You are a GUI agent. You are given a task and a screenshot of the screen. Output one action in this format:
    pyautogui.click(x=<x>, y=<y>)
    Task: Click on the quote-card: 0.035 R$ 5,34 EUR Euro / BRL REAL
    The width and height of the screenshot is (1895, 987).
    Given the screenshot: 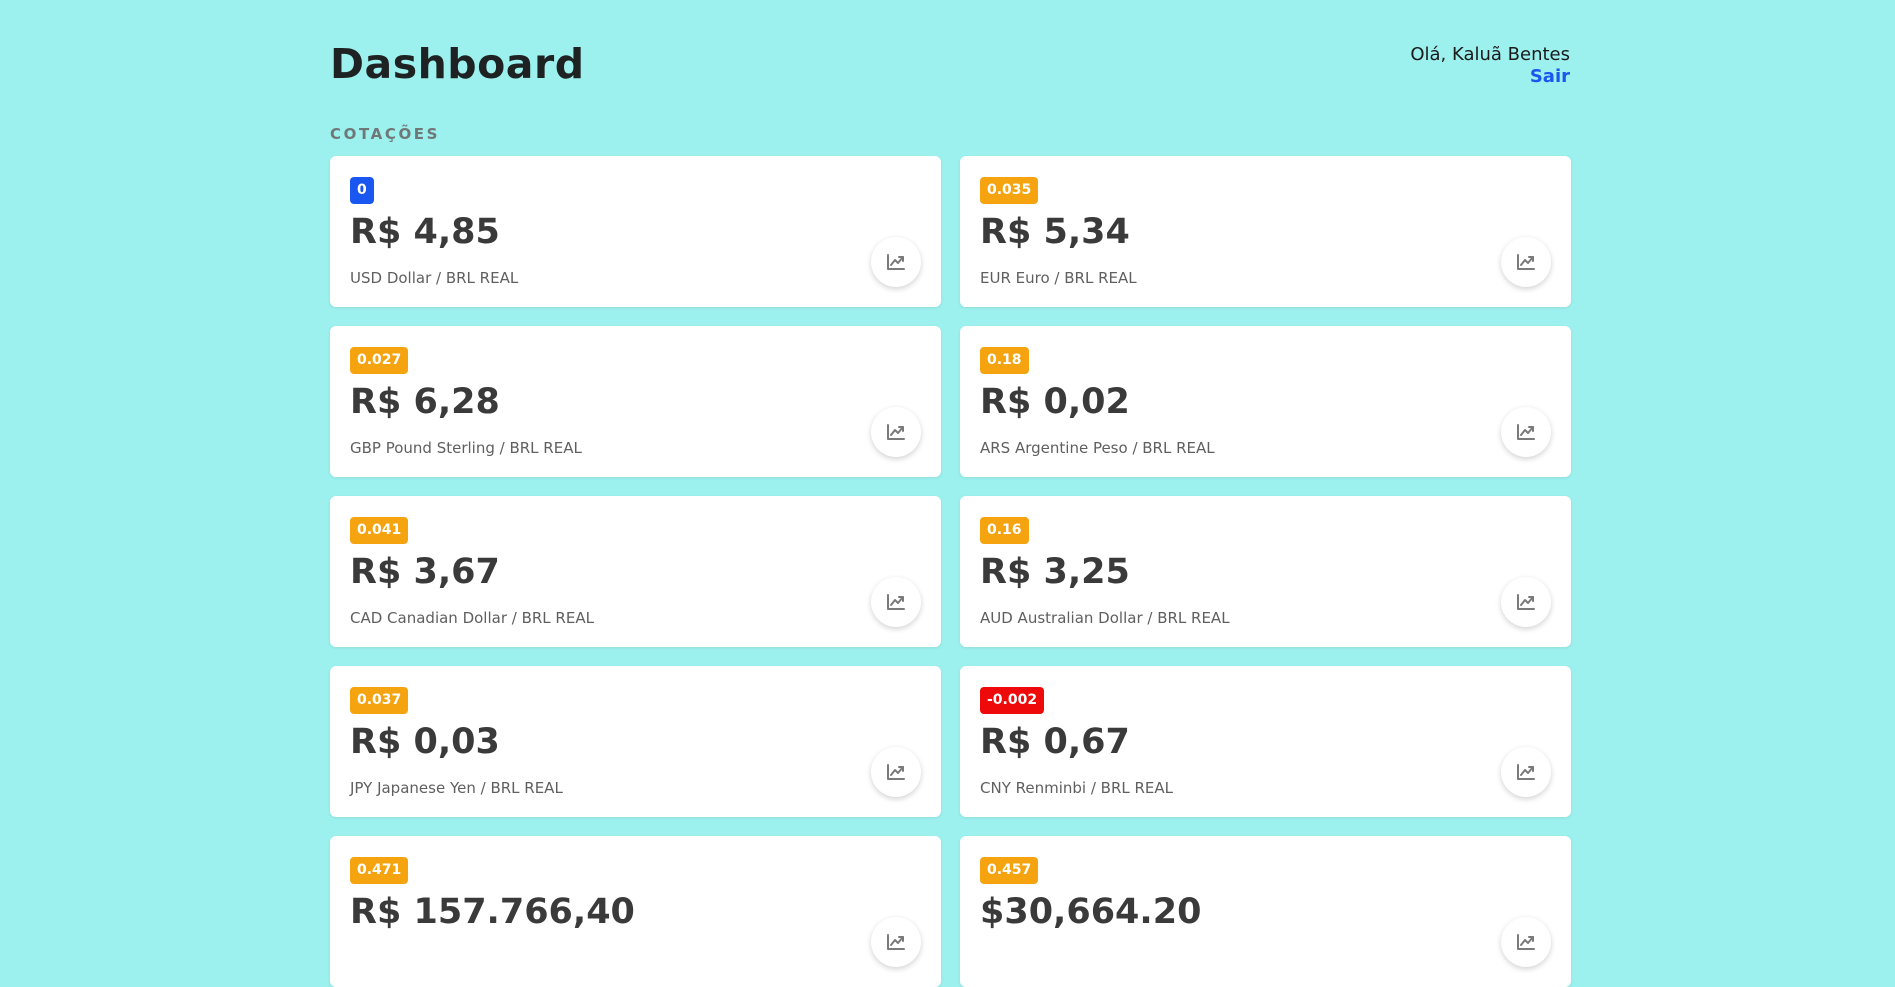 What is the action you would take?
    pyautogui.click(x=1265, y=231)
    